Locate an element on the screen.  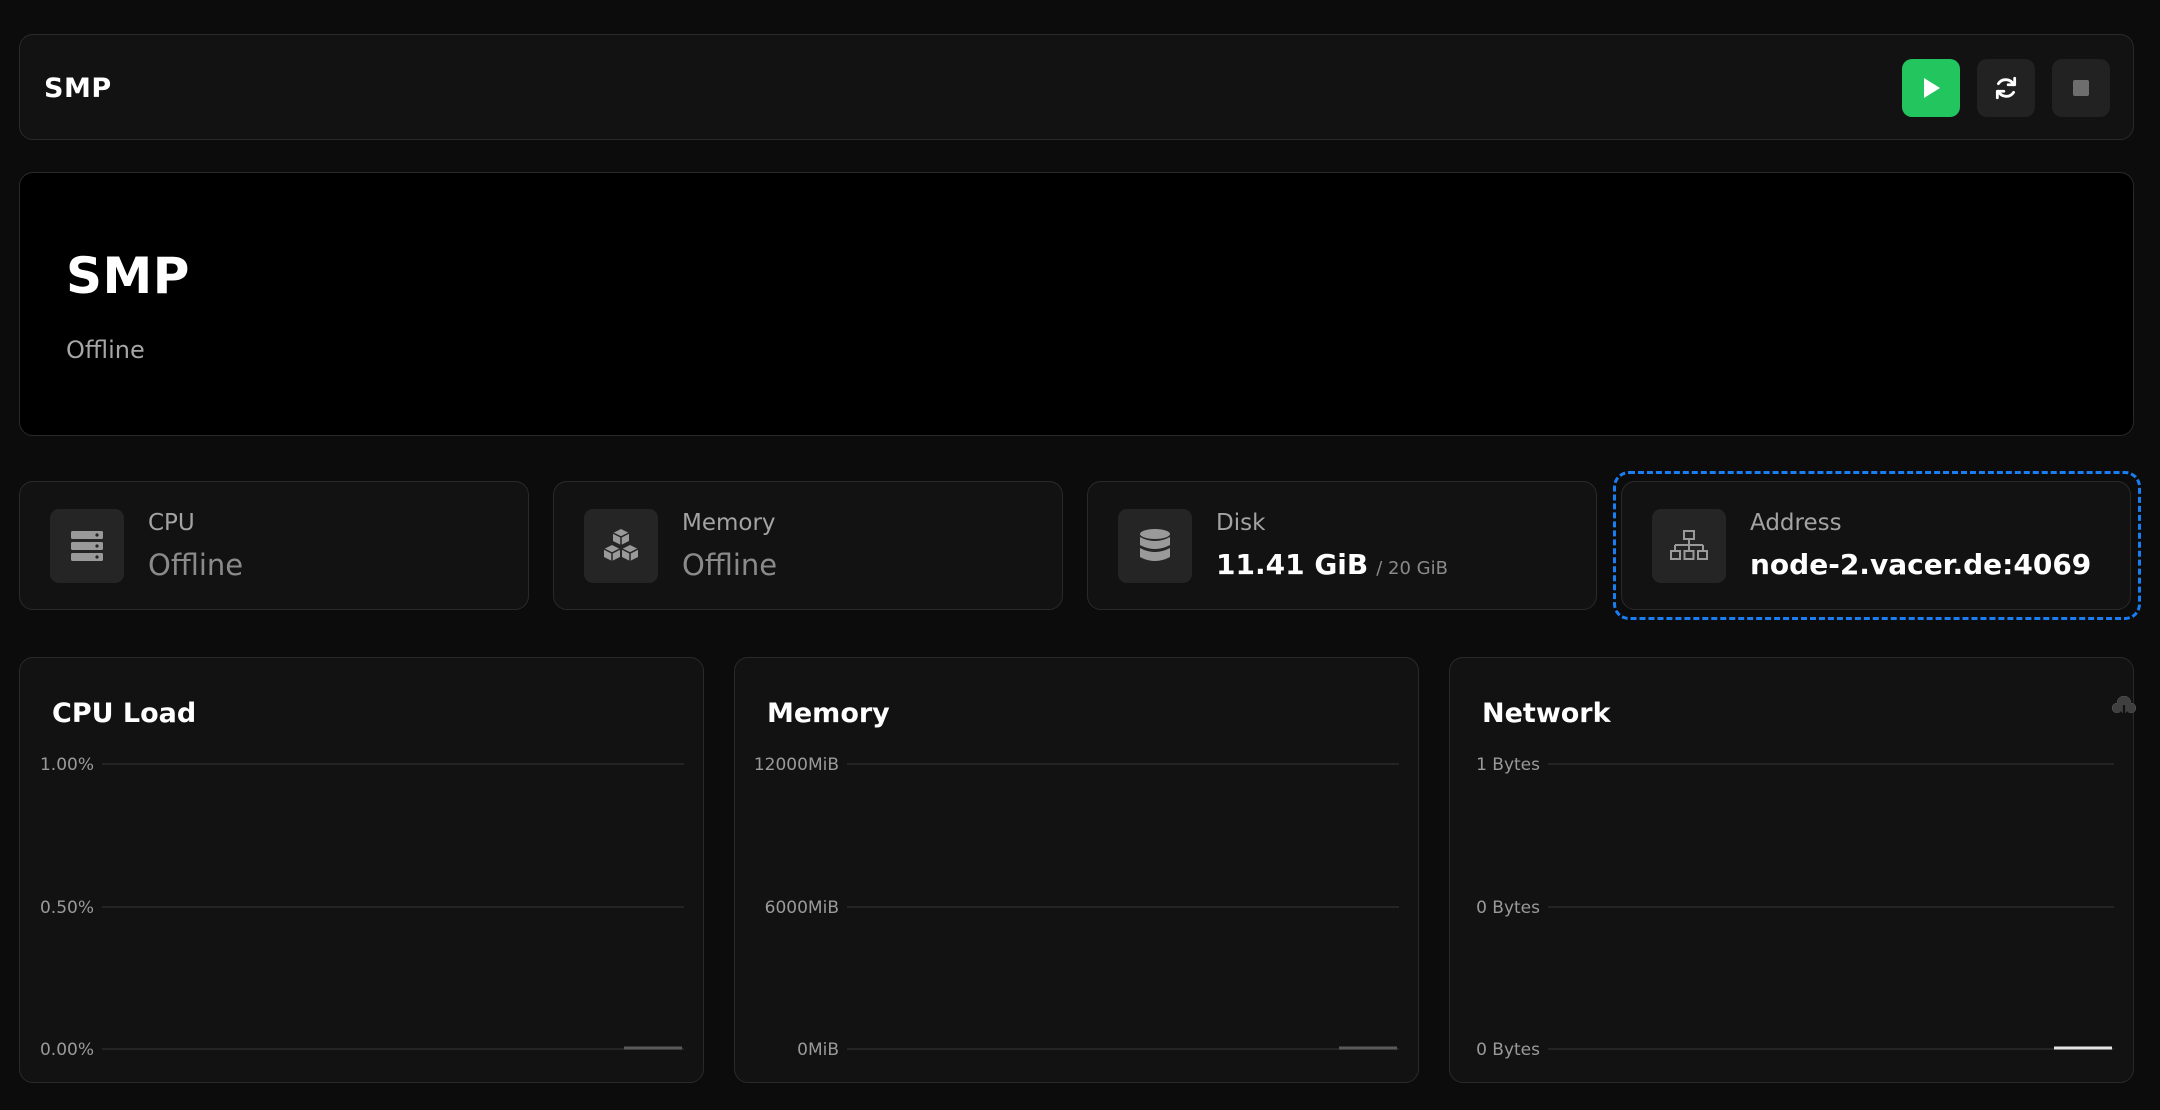
network-chart-title: Network is located at coordinates (1546, 713).